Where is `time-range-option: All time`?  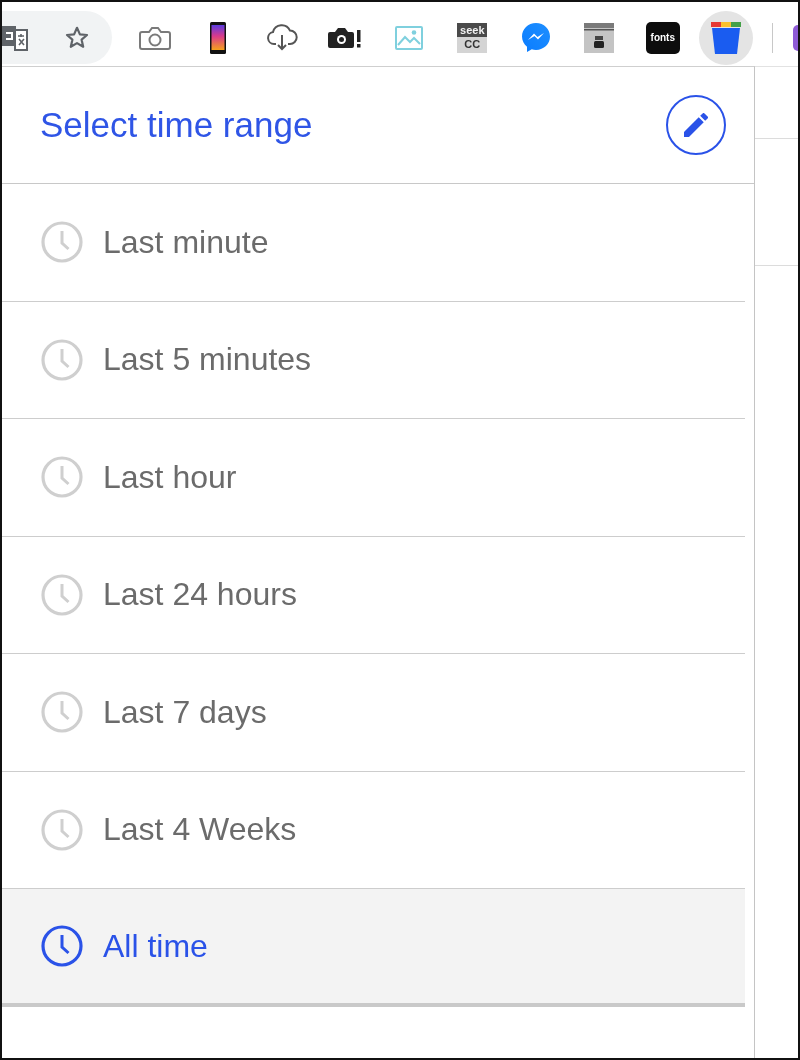
time-range-option: All time is located at coordinates (373, 946).